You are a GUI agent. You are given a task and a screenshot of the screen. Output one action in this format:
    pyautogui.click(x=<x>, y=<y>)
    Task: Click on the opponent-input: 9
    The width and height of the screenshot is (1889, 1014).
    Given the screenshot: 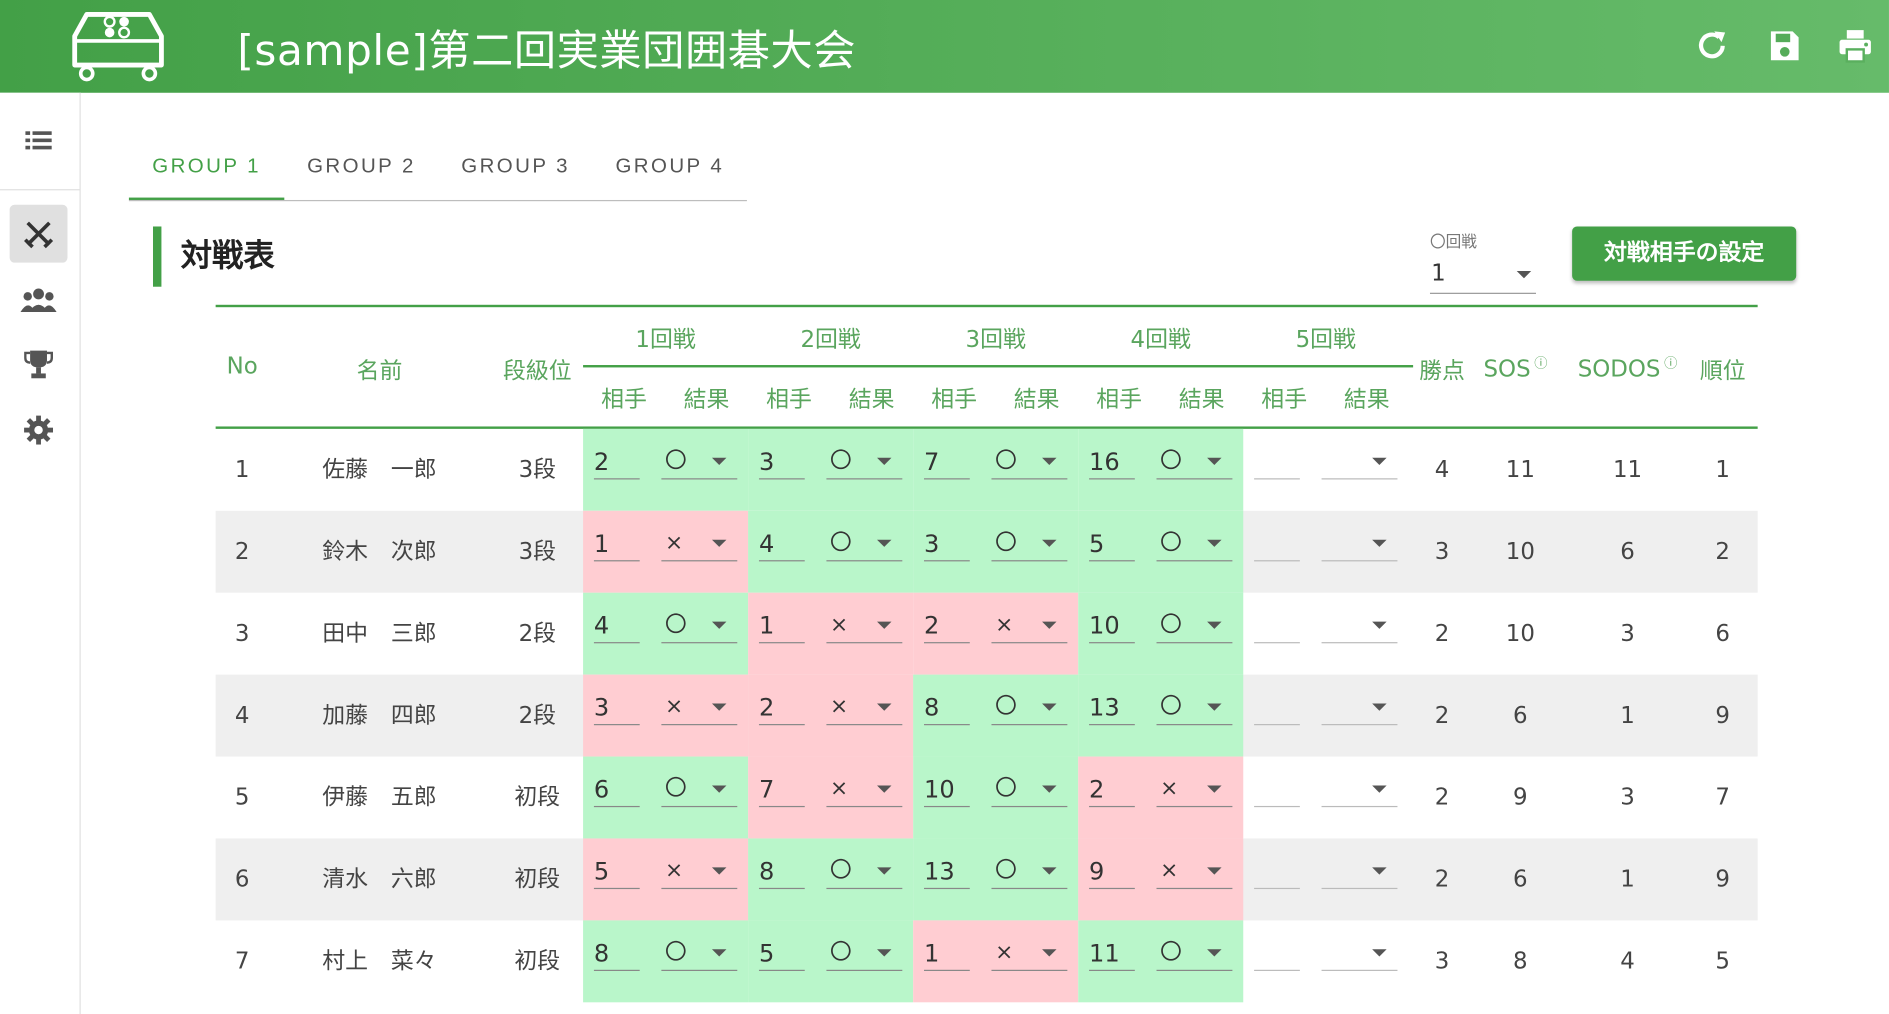 What is the action you would take?
    pyautogui.click(x=1112, y=871)
    